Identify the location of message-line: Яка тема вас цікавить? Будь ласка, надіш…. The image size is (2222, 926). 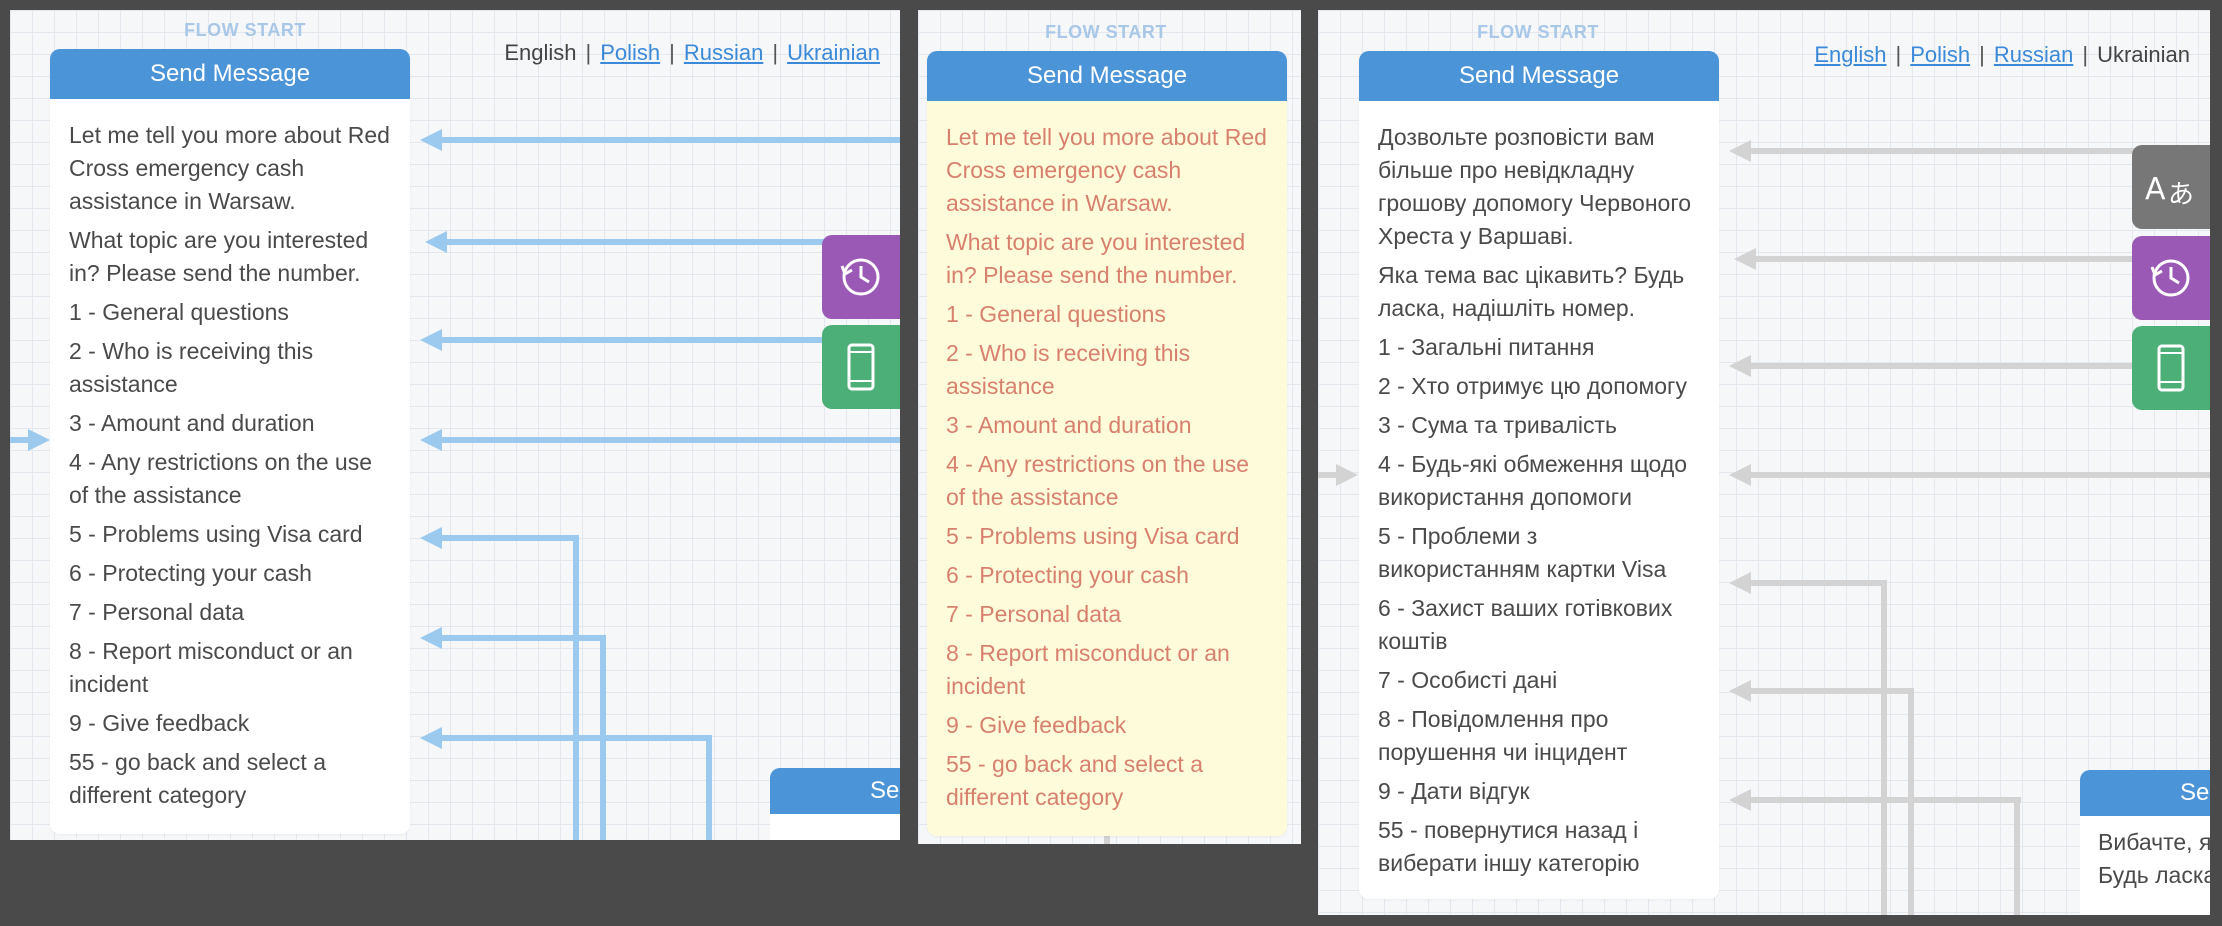
(1531, 291).